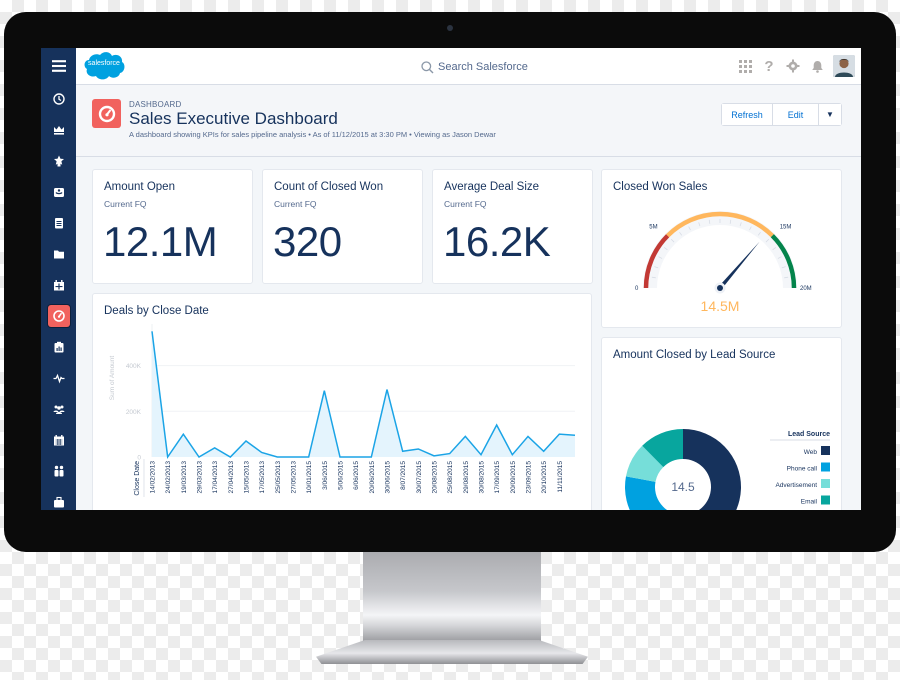  I want to click on sidebar-item-favorites, so click(58, 161).